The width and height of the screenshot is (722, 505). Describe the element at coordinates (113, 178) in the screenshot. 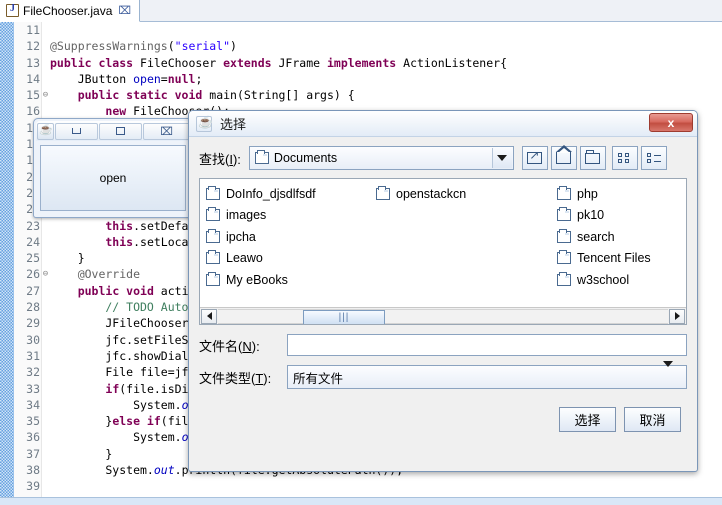

I see `open-button: open` at that location.